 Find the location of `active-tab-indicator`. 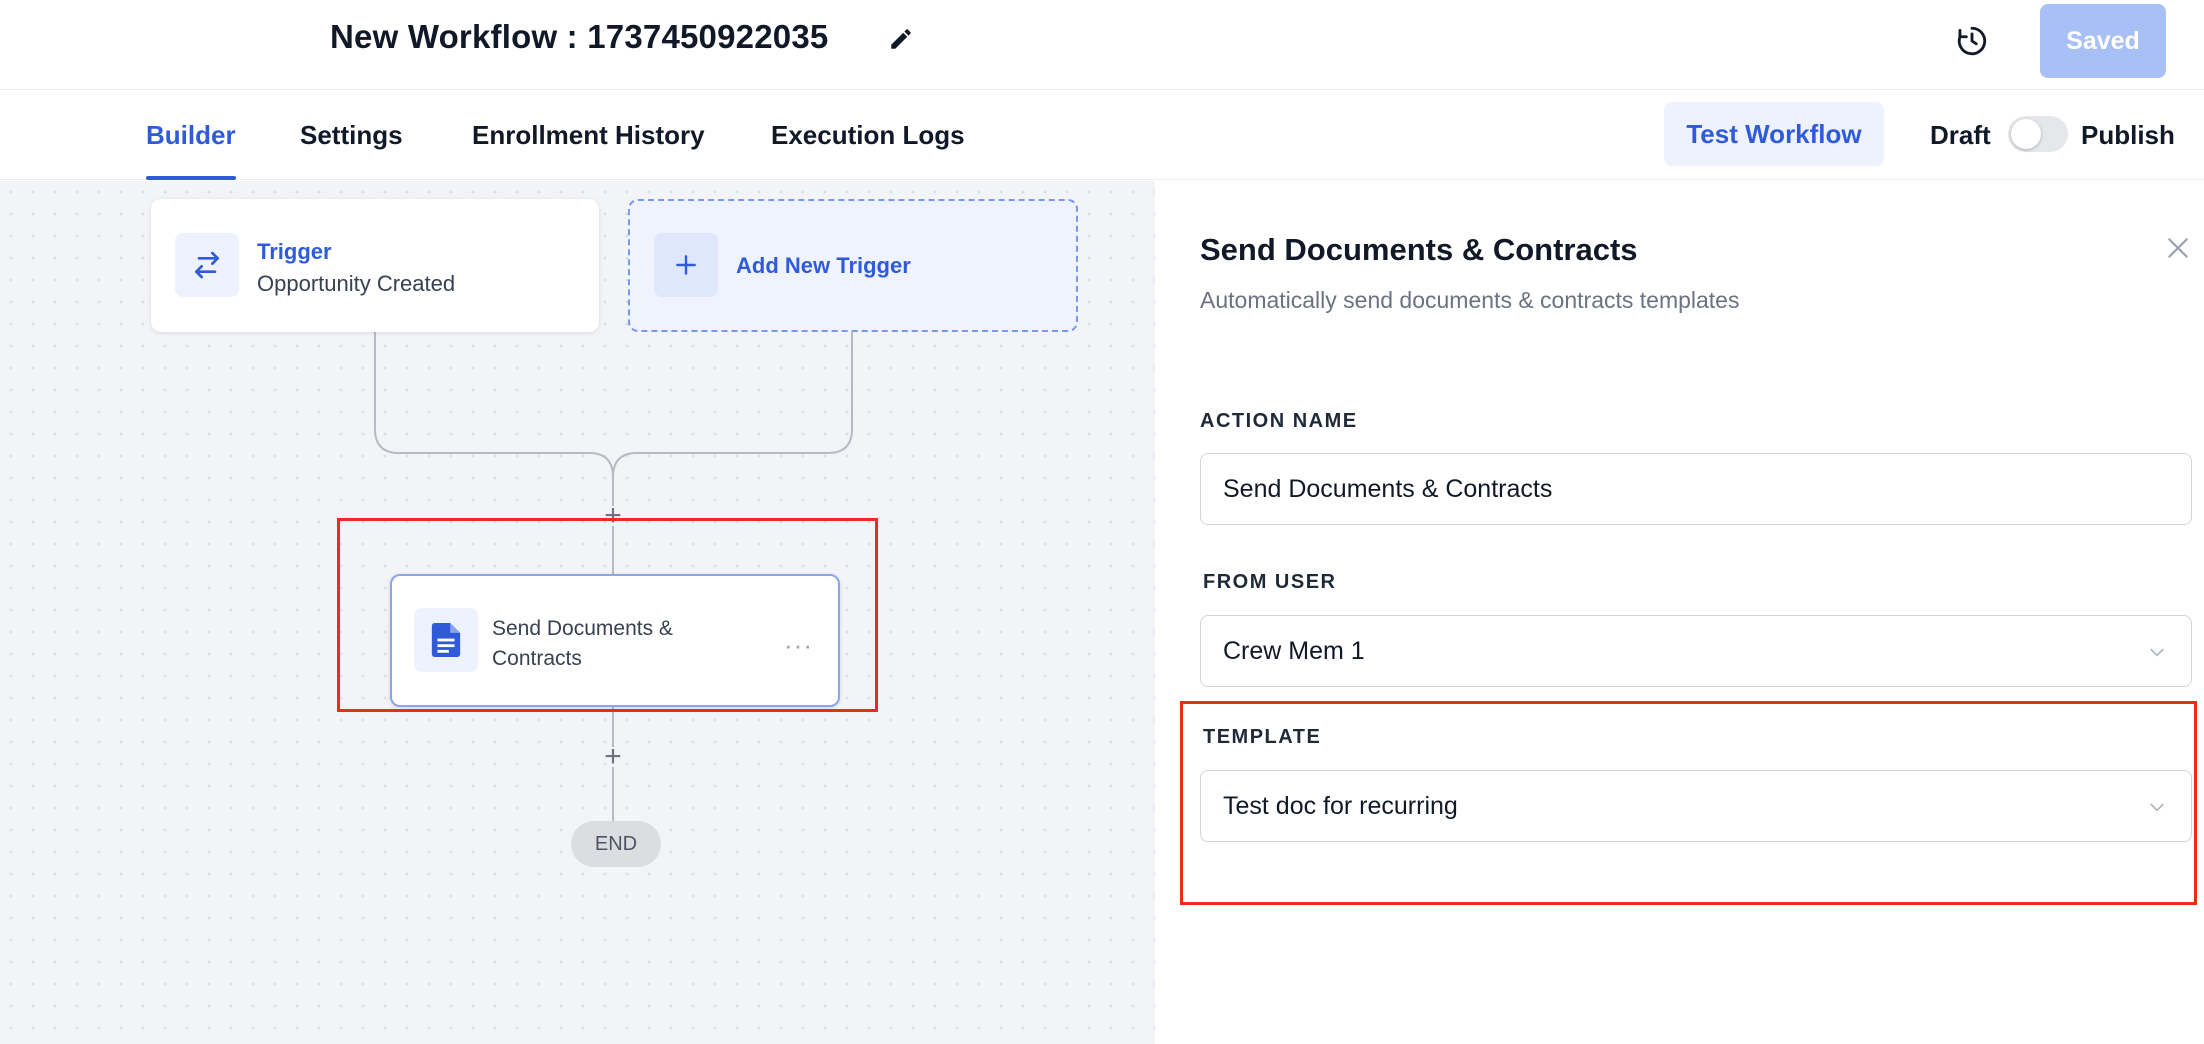

active-tab-indicator is located at coordinates (191, 178).